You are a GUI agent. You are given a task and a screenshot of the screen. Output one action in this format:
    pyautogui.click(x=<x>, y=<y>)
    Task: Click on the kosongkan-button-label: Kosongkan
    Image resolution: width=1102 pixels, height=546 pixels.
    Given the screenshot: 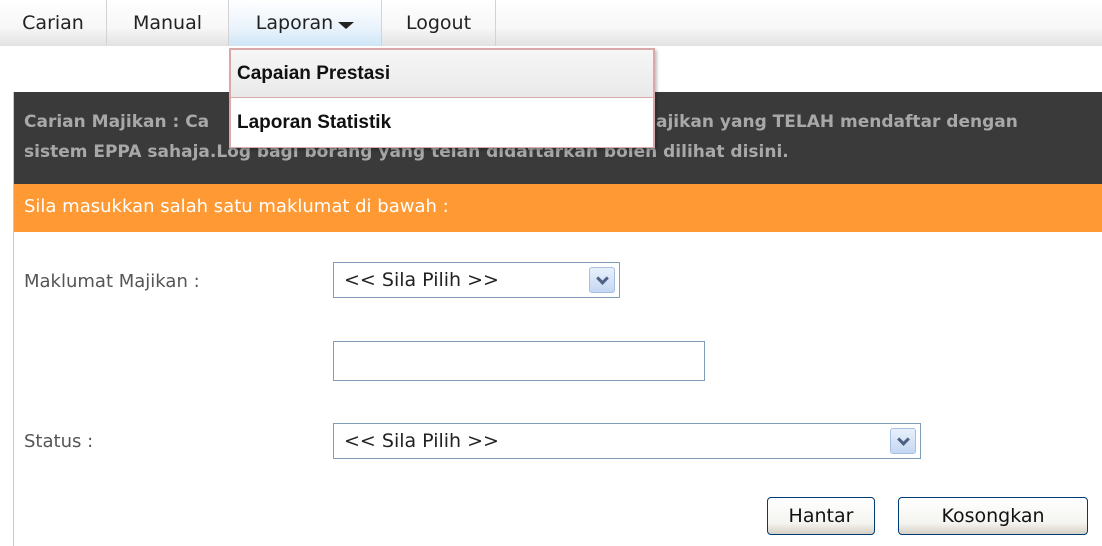 What is the action you would take?
    pyautogui.click(x=993, y=516)
    